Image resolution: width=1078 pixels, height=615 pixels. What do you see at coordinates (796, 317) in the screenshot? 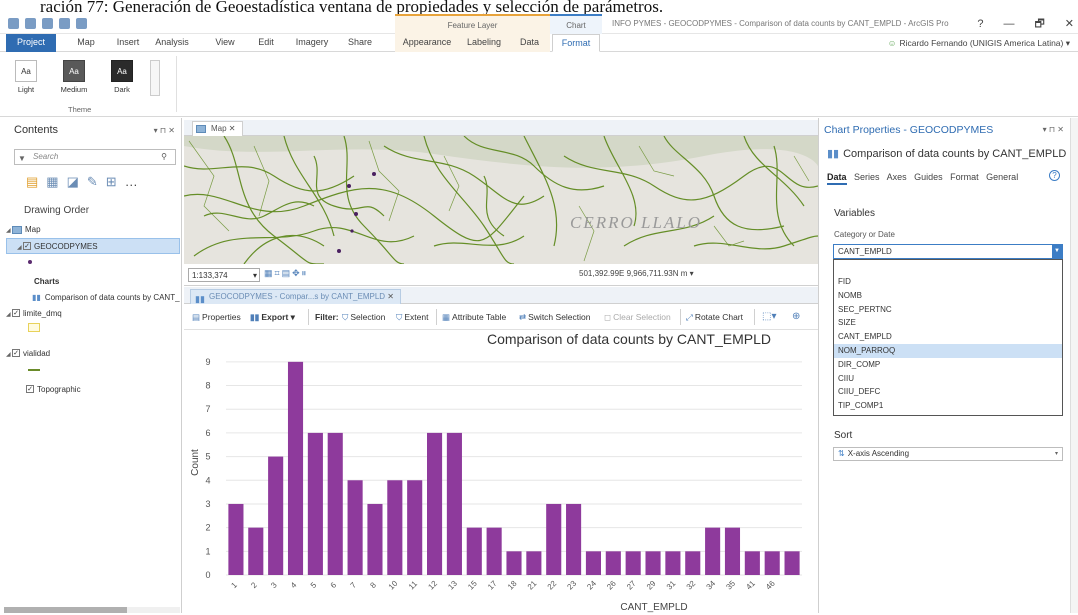
I see `zoom-in-icon: ⊕` at bounding box center [796, 317].